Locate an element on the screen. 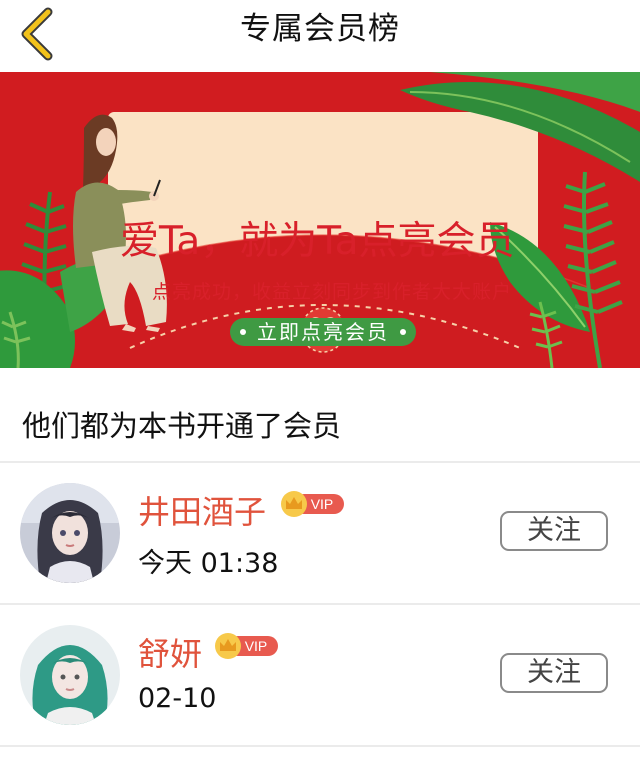 The height and width of the screenshot is (766, 640). nav-bar: 专属会员榜 is located at coordinates (320, 36).